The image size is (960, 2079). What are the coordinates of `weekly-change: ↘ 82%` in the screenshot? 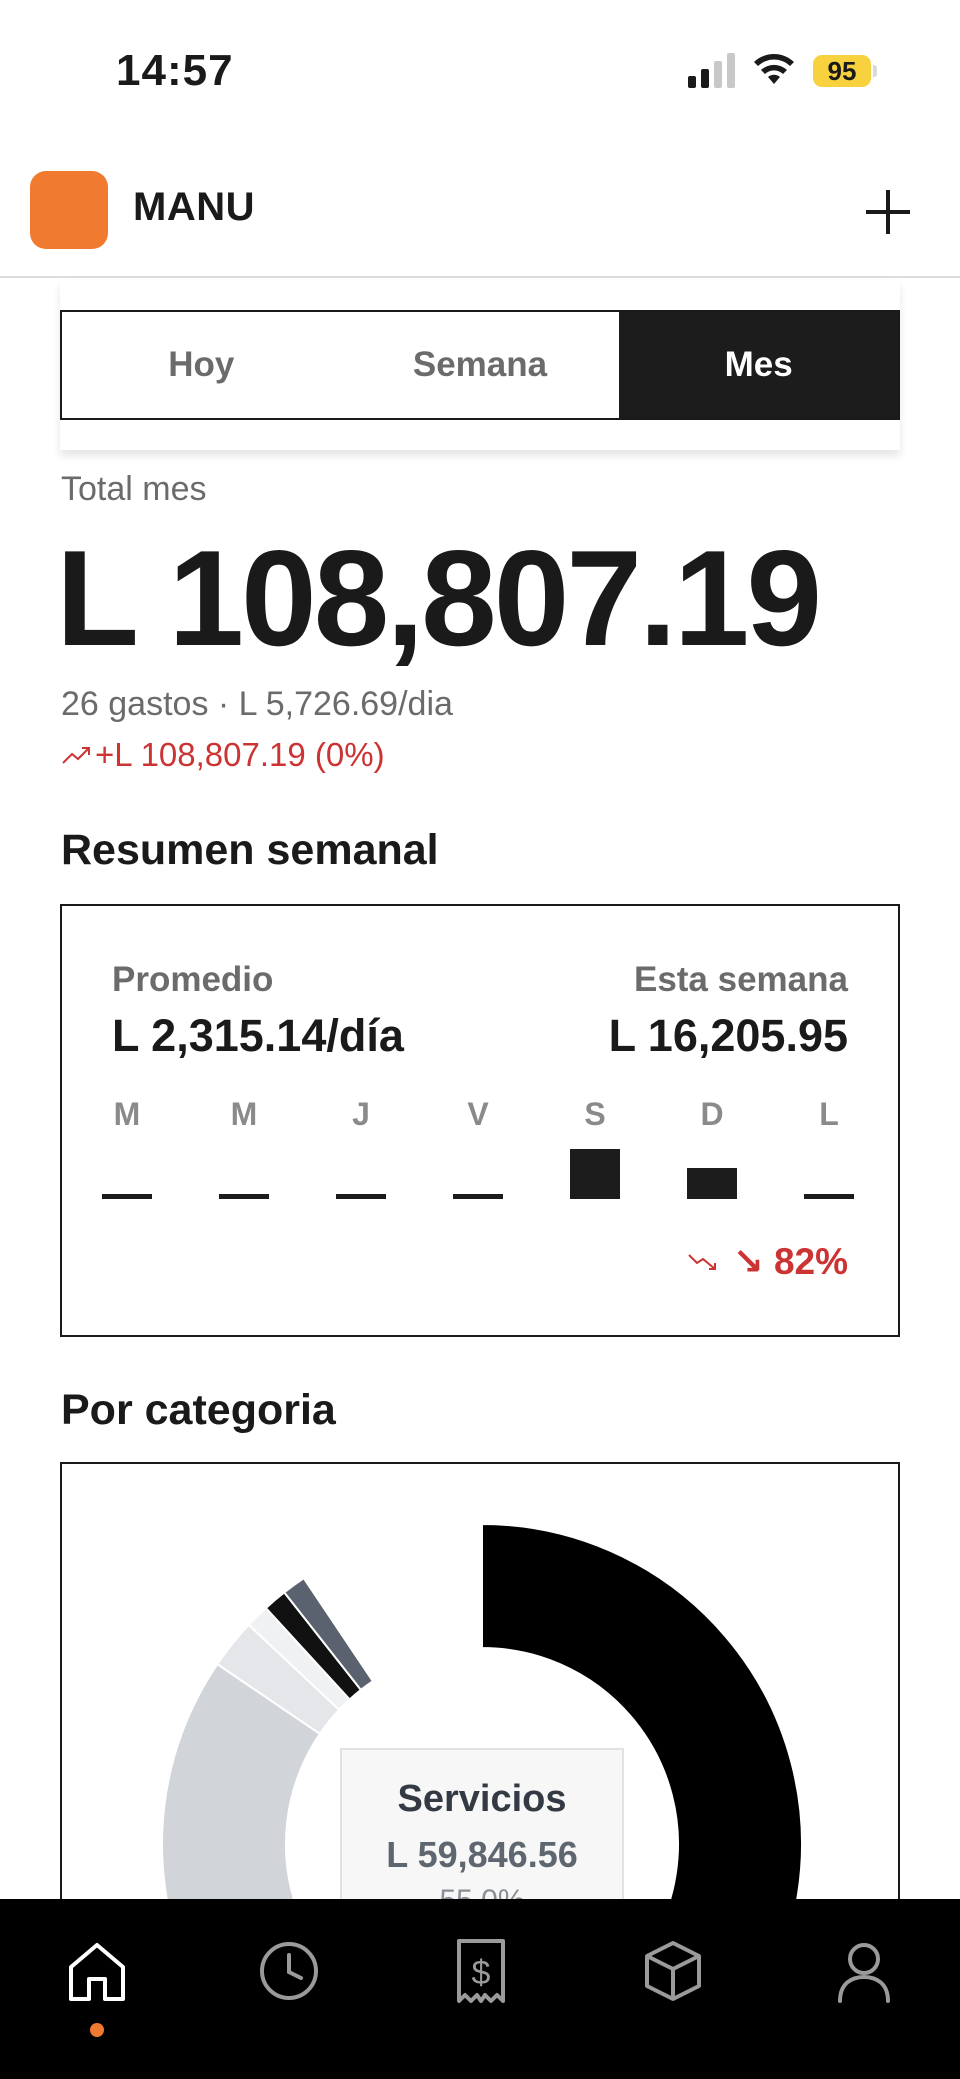 It's located at (767, 1261).